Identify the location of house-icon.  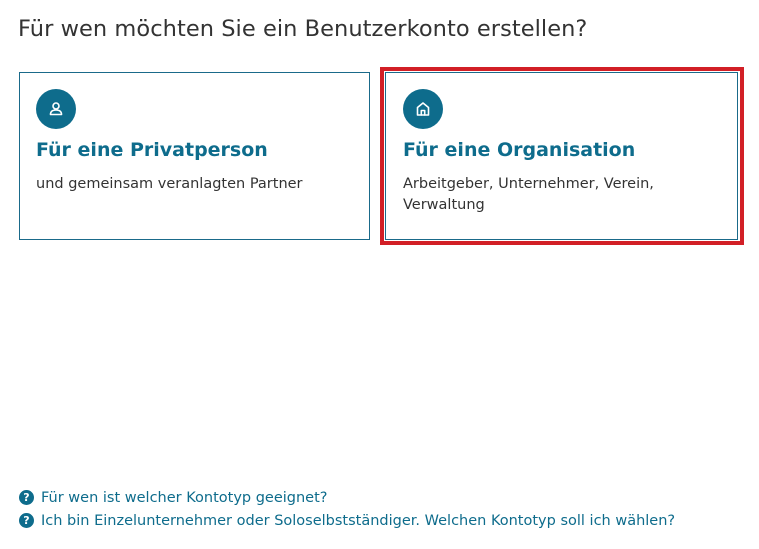
(423, 109).